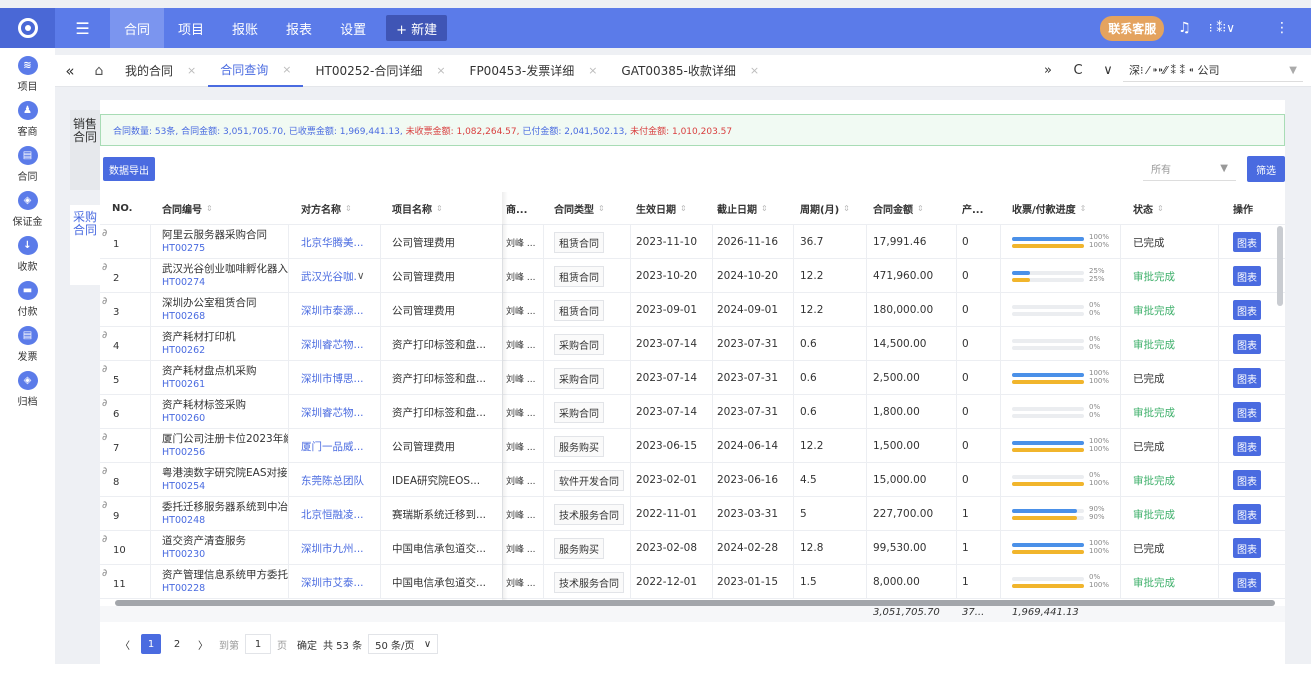 The width and height of the screenshot is (1311, 674). I want to click on tab-invoice-detail: FP00453-发票详细 ×, so click(534, 71).